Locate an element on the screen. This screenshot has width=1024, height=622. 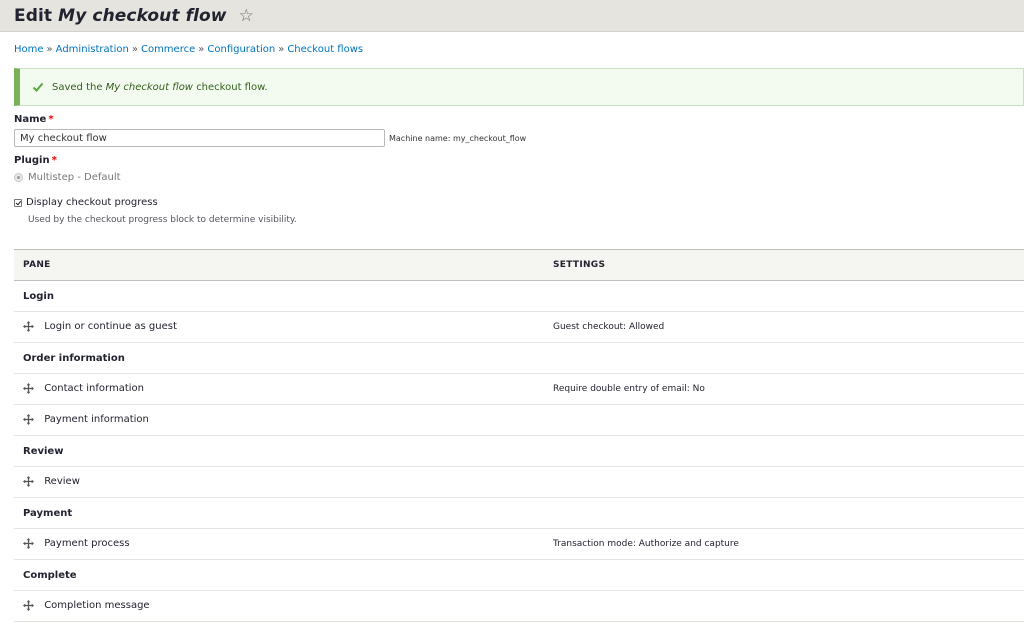
region-row: Order information is located at coordinates (519, 358).